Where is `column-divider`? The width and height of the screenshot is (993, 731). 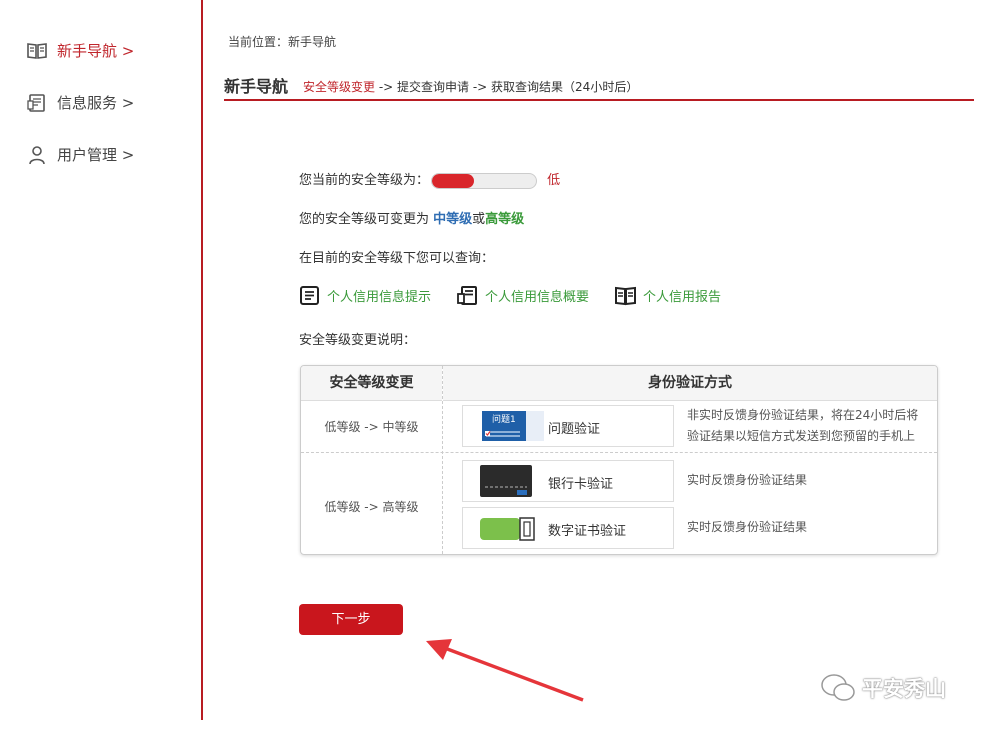
column-divider is located at coordinates (442, 460).